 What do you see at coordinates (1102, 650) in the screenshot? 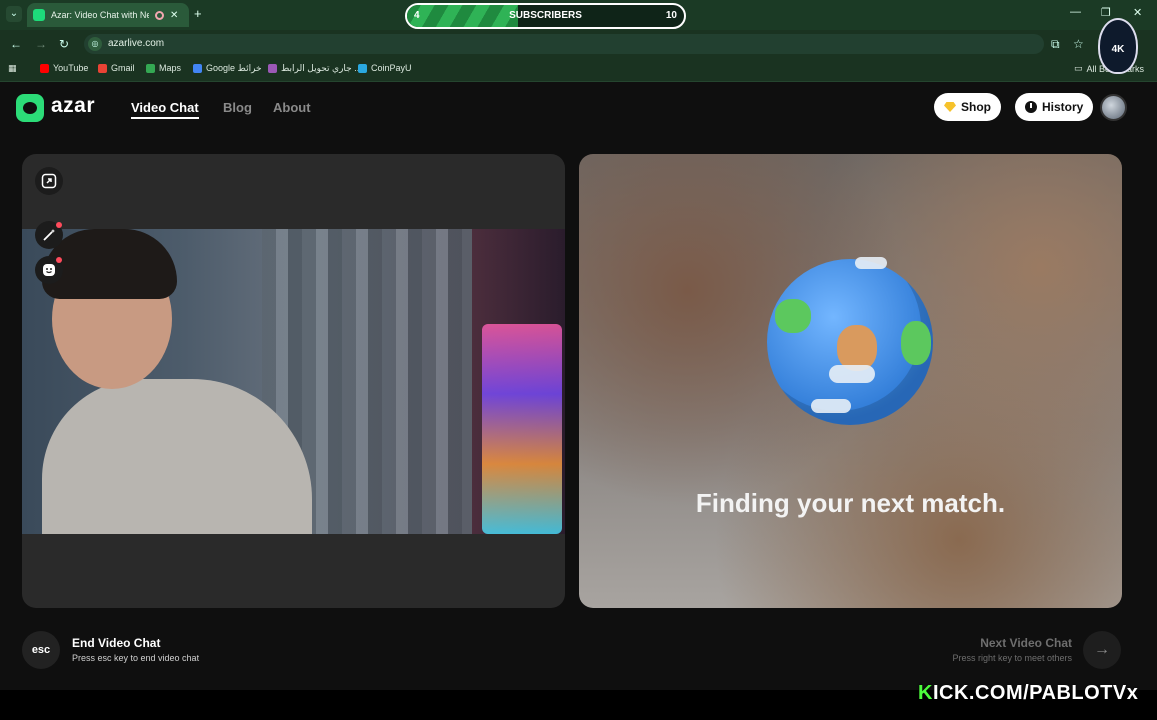
I see `next-chat-button: →` at bounding box center [1102, 650].